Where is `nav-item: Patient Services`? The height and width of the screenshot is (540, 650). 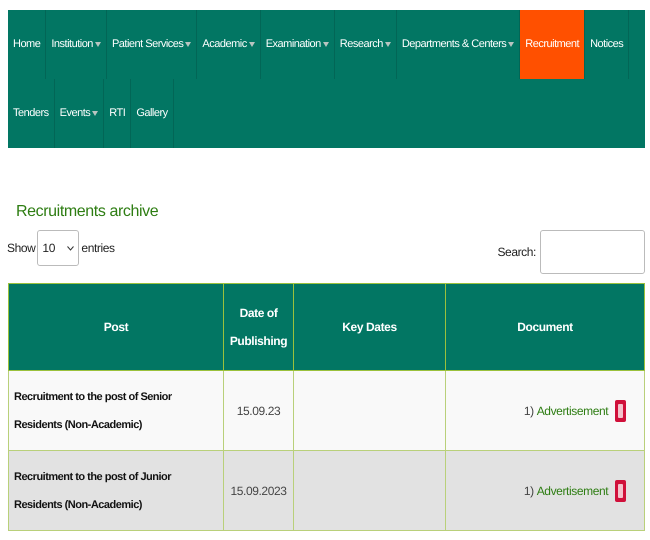 nav-item: Patient Services is located at coordinates (152, 44).